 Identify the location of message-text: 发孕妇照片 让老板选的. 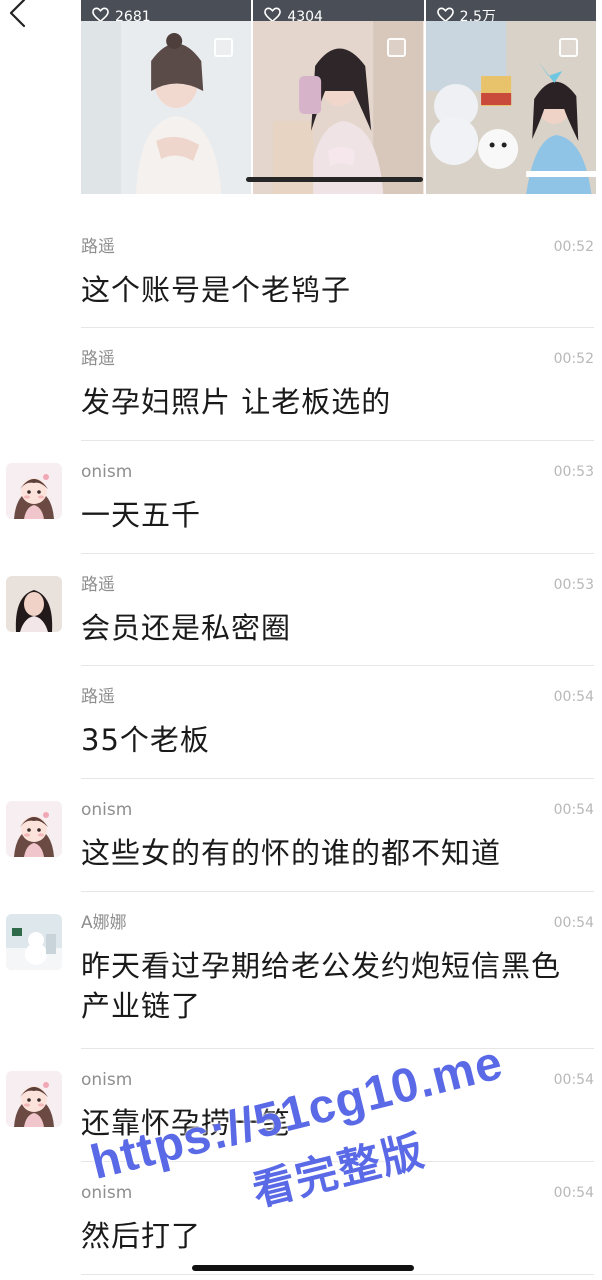
(236, 402).